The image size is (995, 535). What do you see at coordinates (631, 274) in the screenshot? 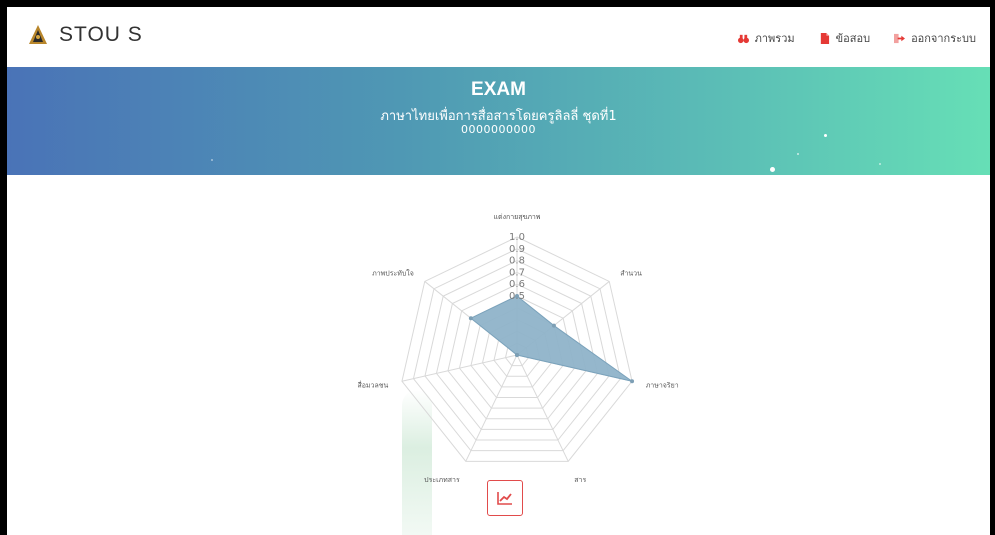
I see `category-label: สำนวน` at bounding box center [631, 274].